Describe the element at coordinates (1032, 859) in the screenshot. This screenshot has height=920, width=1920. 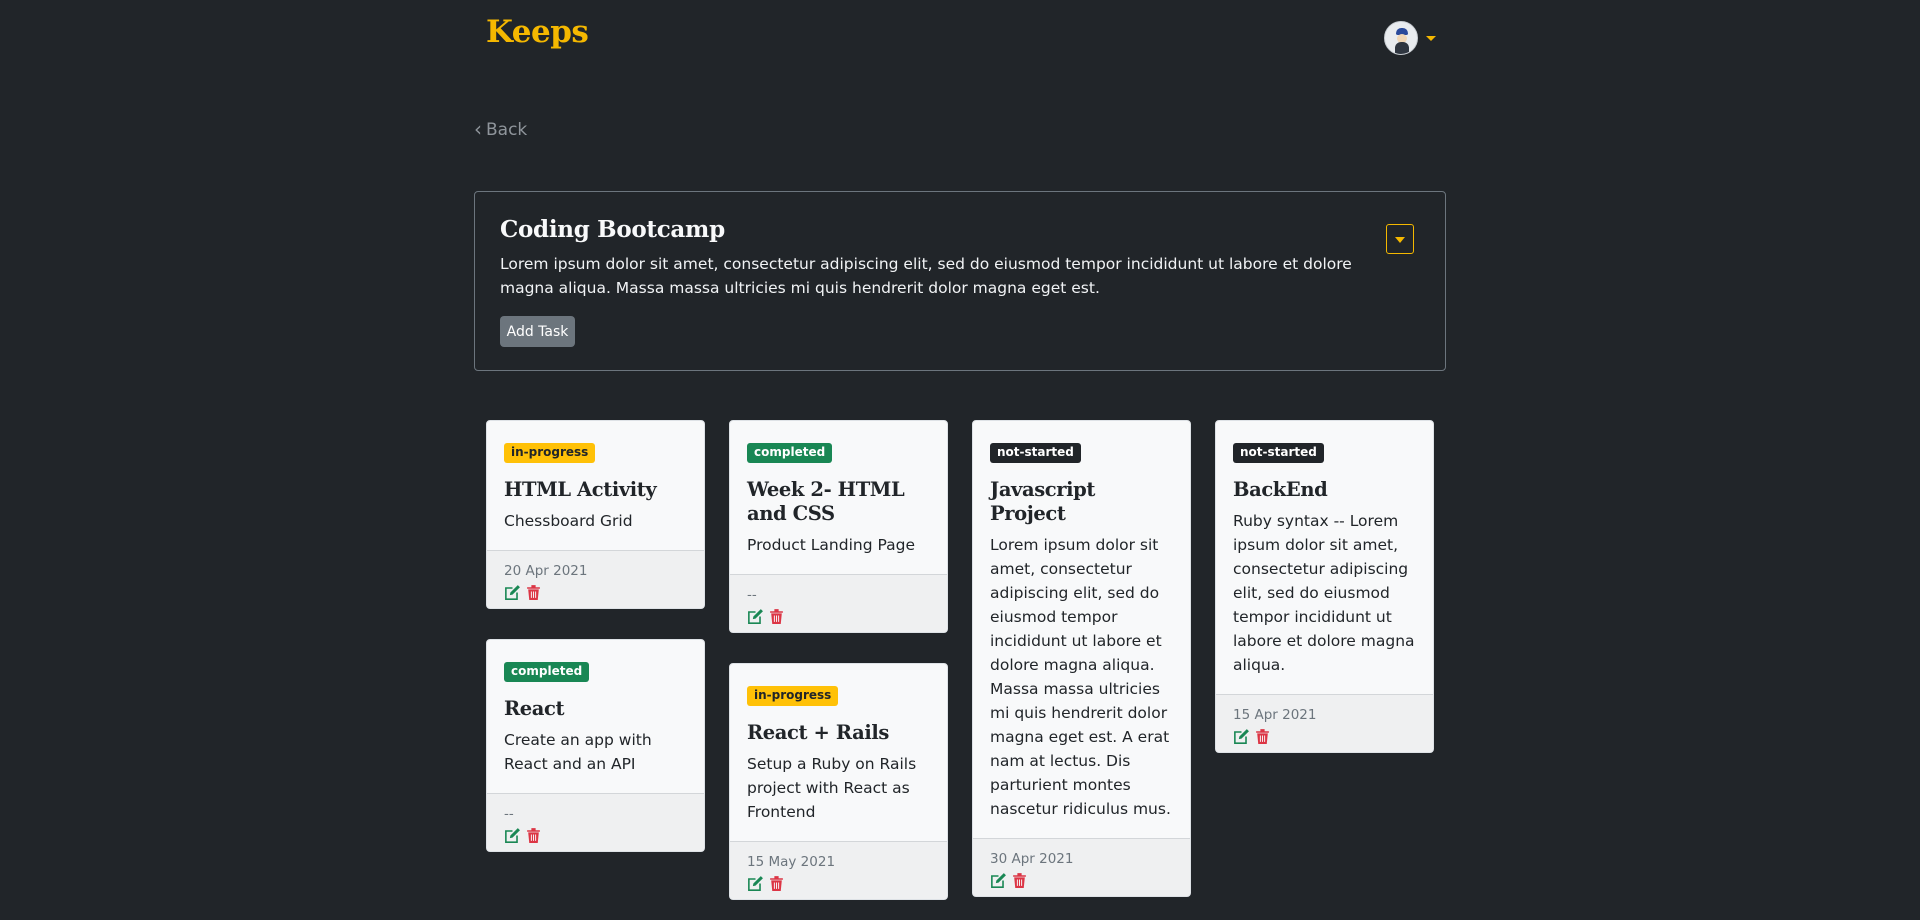
I see `due-date: 30 Apr 2021` at that location.